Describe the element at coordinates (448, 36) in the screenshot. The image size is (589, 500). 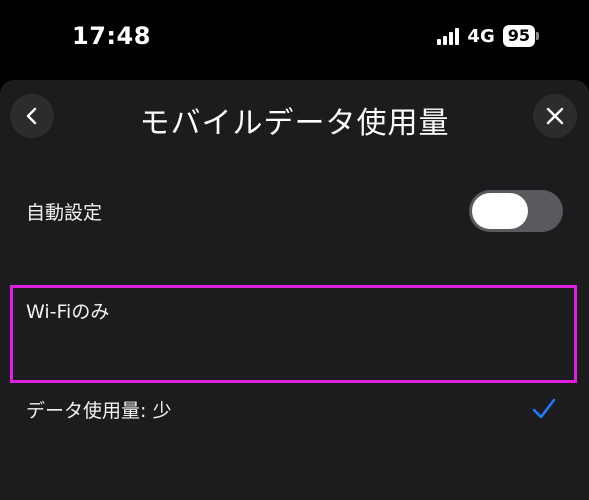
I see `signal-icon` at that location.